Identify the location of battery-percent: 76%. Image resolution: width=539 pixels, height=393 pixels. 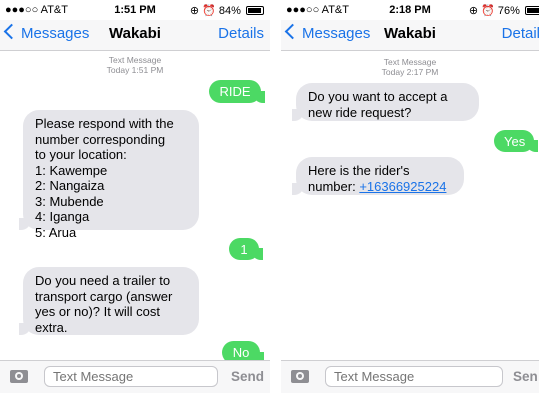
(508, 11).